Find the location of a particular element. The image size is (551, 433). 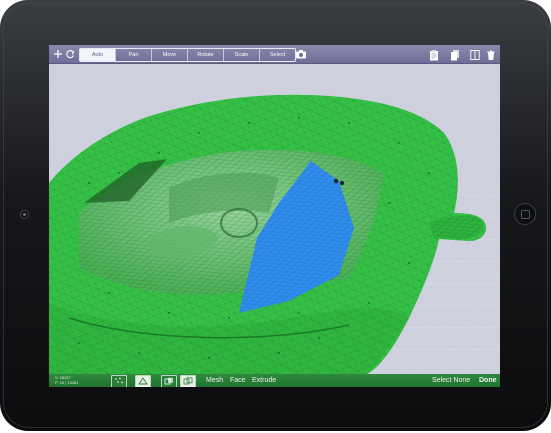

extrude-mode-label: Extrude is located at coordinates (264, 380).